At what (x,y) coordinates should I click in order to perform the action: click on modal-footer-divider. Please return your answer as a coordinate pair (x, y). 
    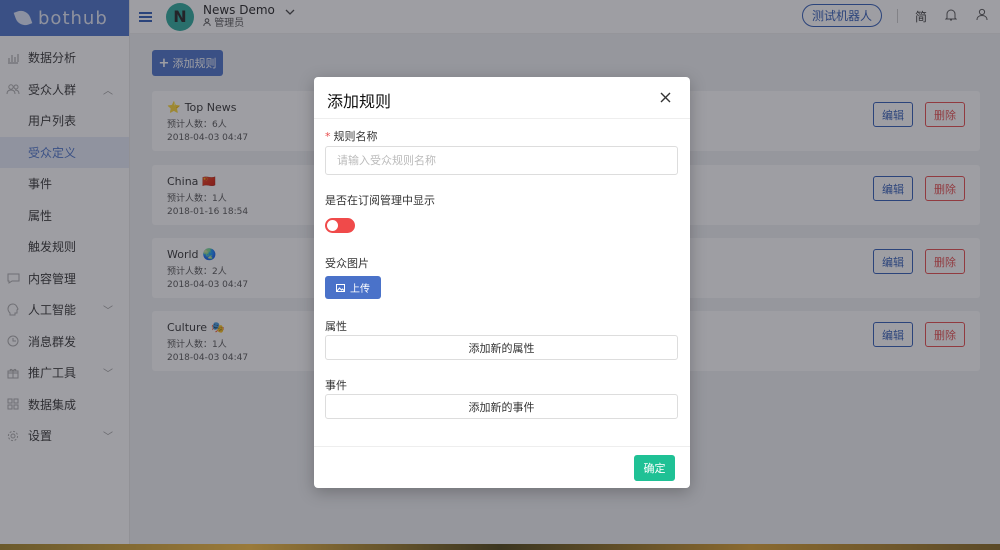
    Looking at the image, I should click on (502, 446).